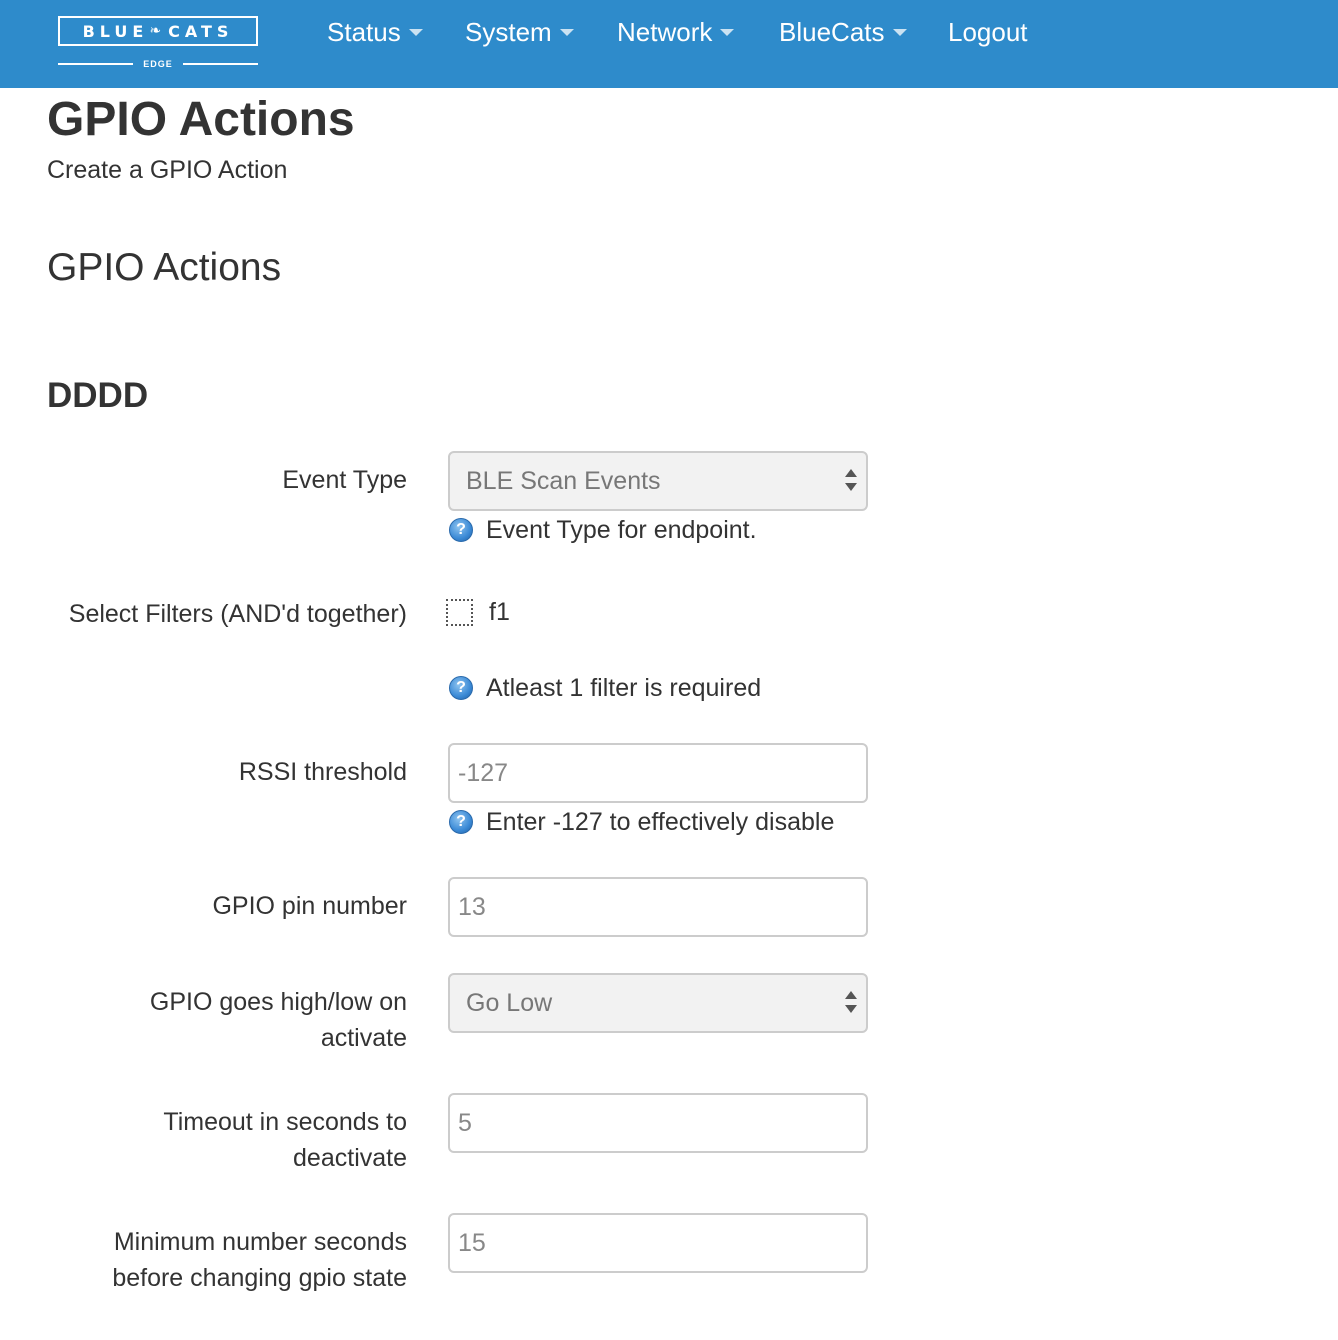 Image resolution: width=1338 pixels, height=1340 pixels. I want to click on gpio-state-label: GPIO goes high/low on activate, so click(278, 1020).